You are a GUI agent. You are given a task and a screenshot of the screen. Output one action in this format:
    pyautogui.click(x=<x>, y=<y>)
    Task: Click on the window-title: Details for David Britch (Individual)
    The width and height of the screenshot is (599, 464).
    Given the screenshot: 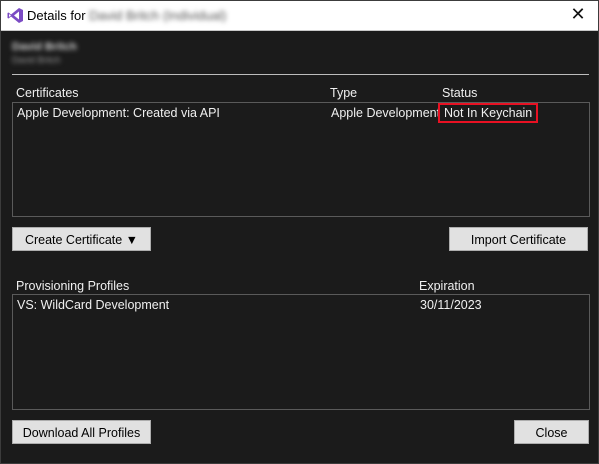 What is the action you would take?
    pyautogui.click(x=126, y=15)
    